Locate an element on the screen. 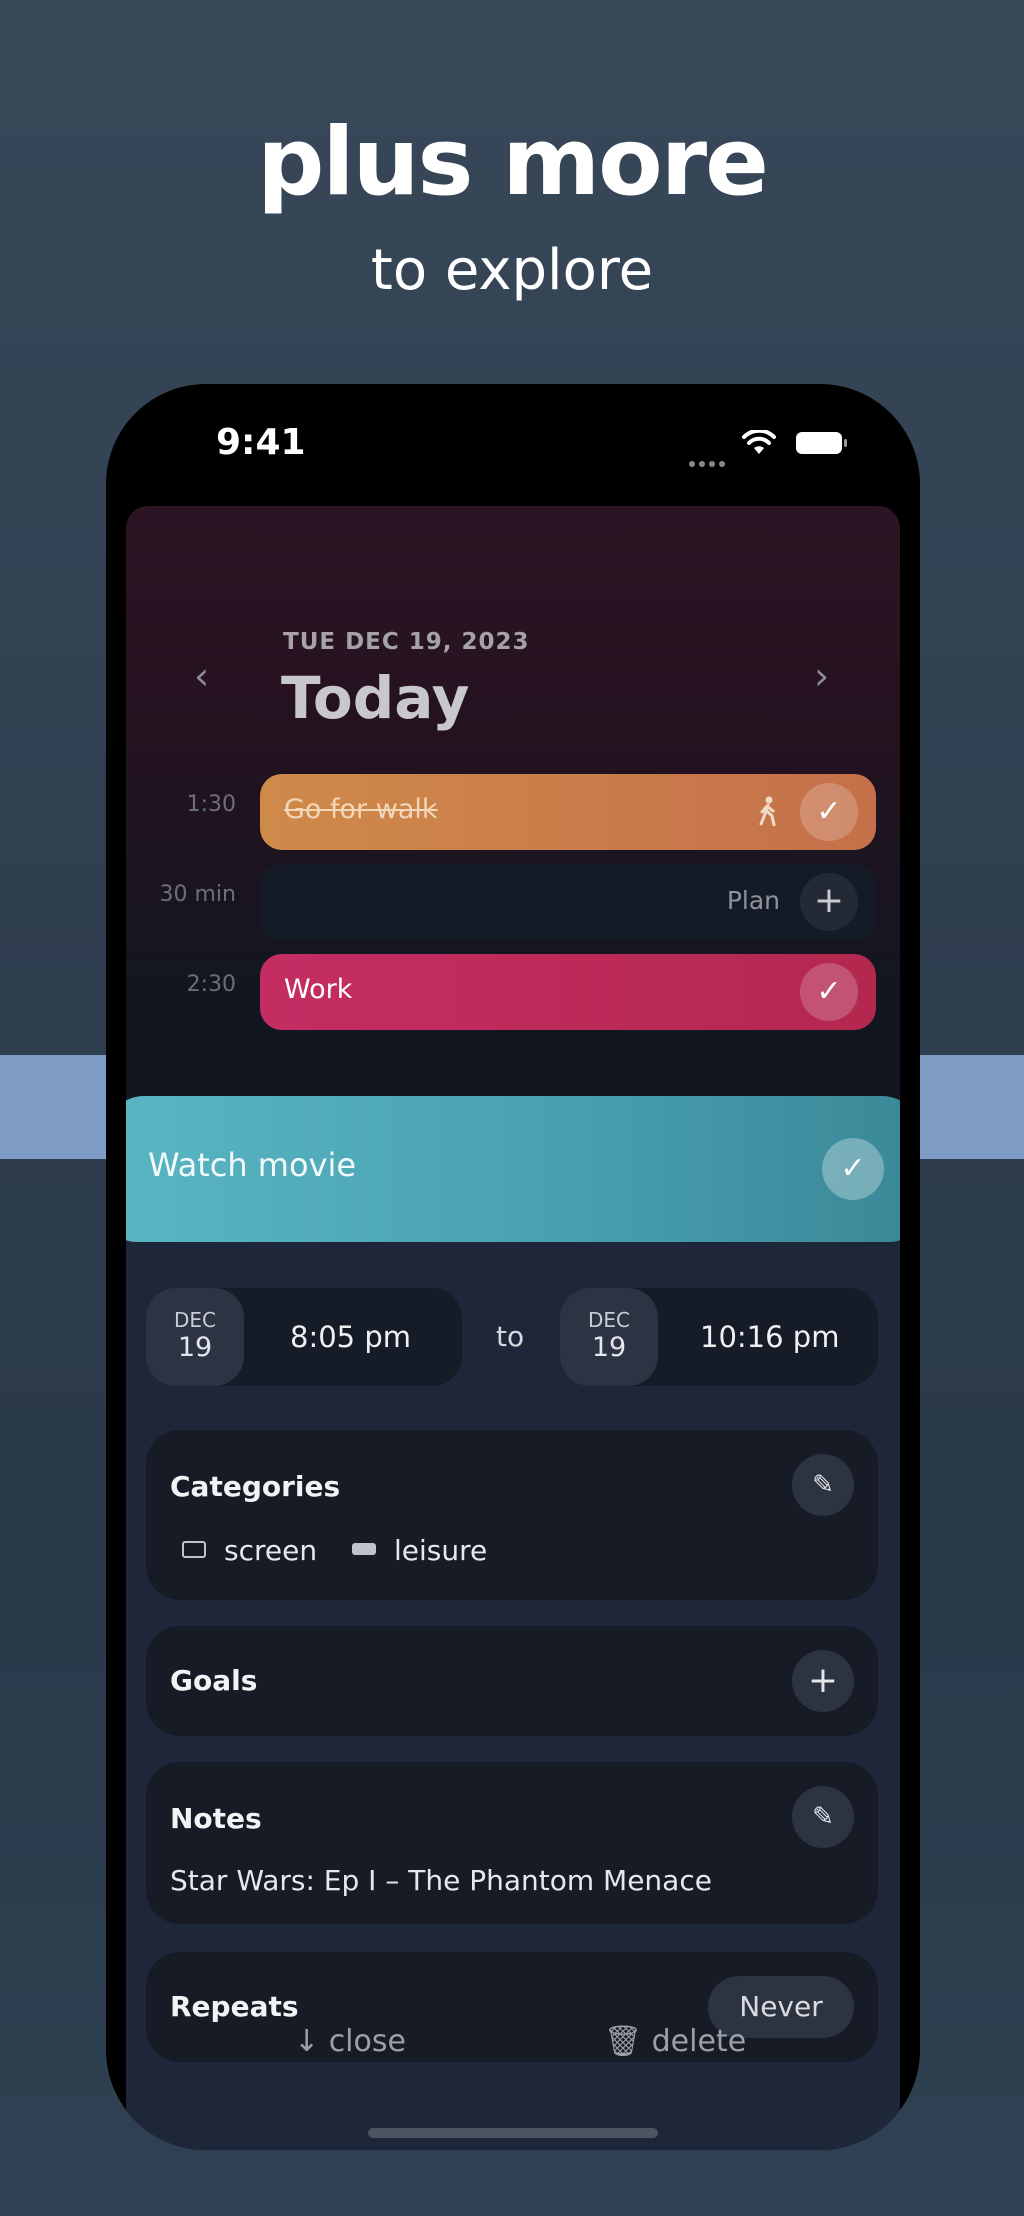  category-leisure: leisure is located at coordinates (419, 1550).